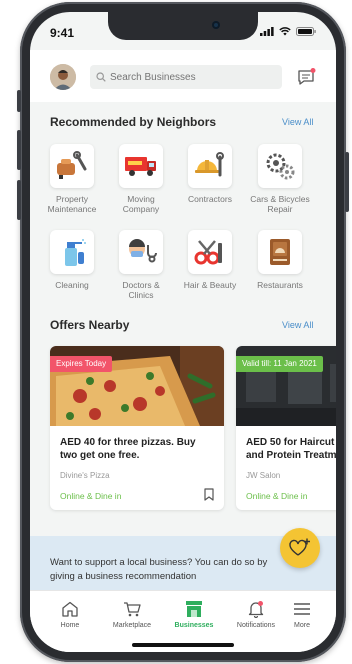 Image resolution: width=352 pixels, height=664 pixels. I want to click on offer-title-line: and Protein Treatment, so click(291, 455).